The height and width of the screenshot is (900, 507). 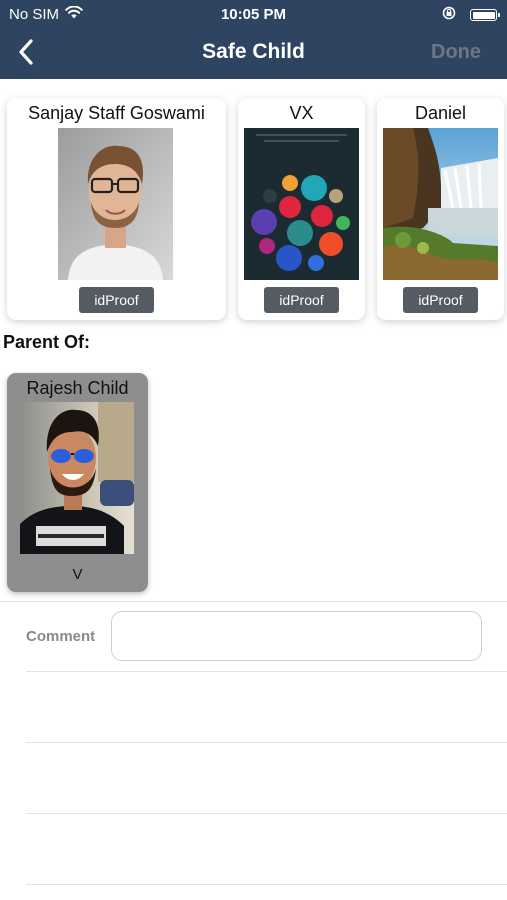 I want to click on section-title: Parent Of:, so click(x=47, y=342).